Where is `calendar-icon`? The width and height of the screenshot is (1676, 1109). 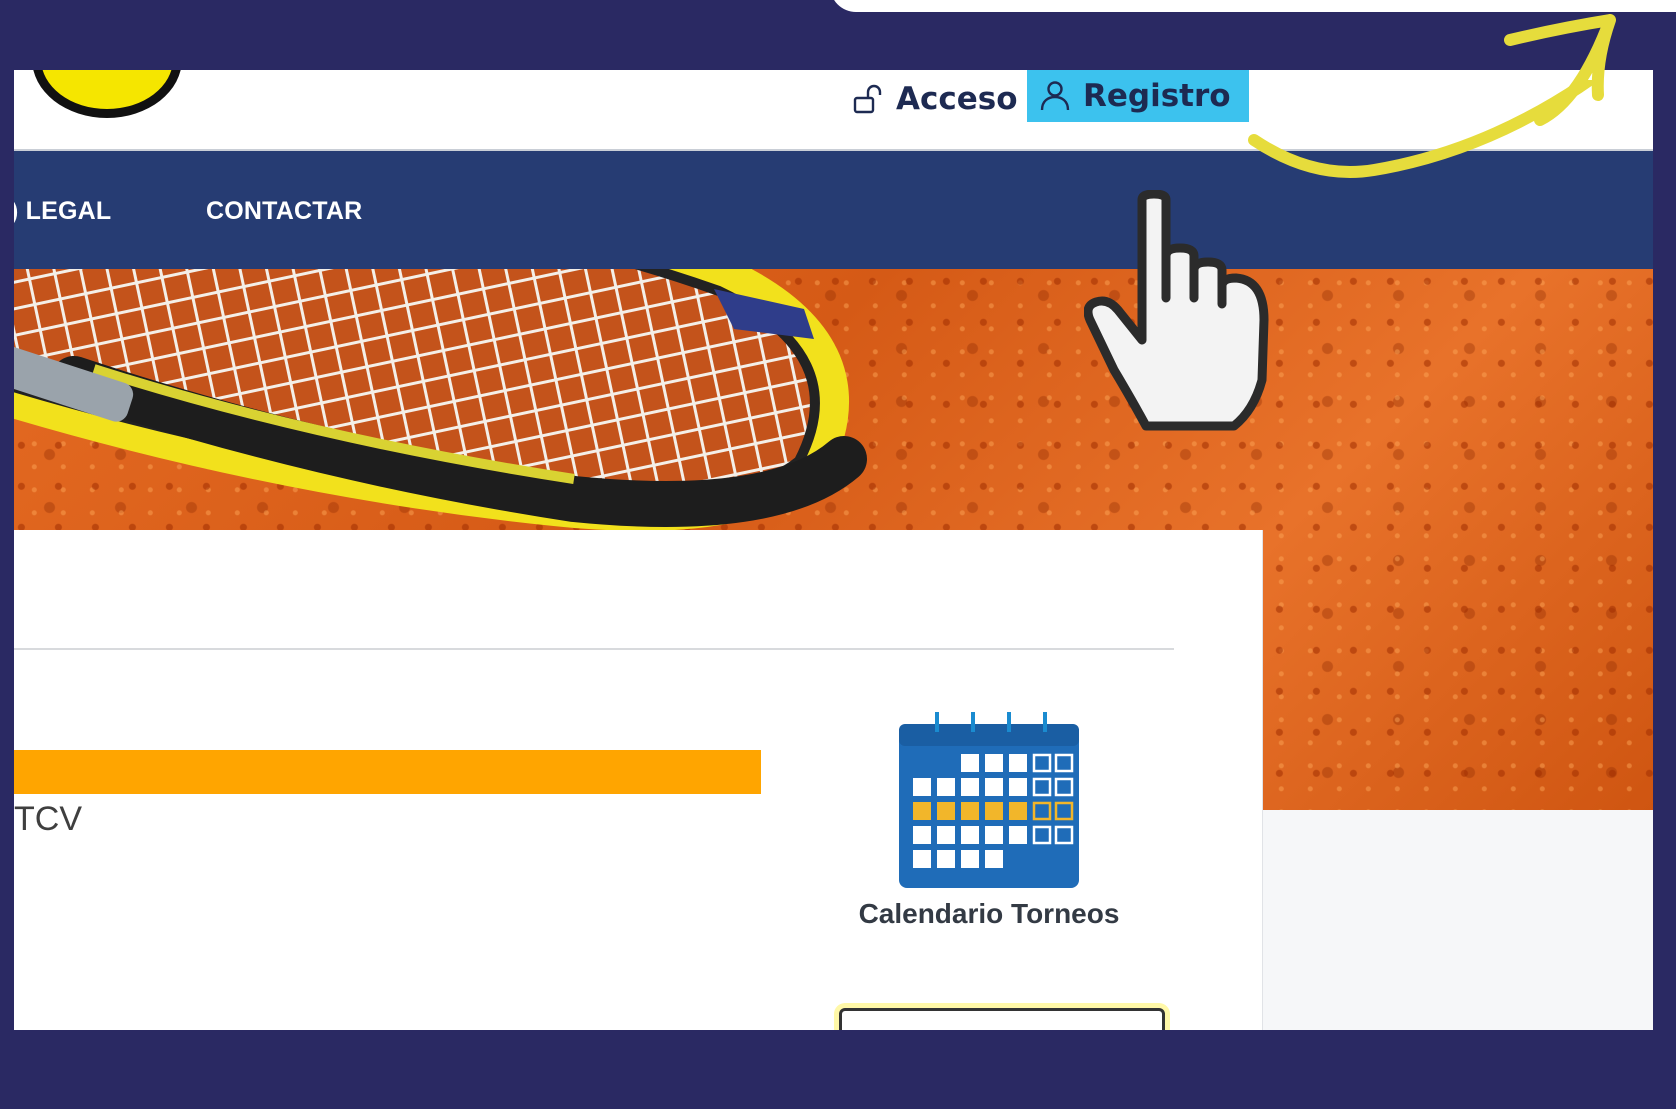
calendar-icon is located at coordinates (989, 800).